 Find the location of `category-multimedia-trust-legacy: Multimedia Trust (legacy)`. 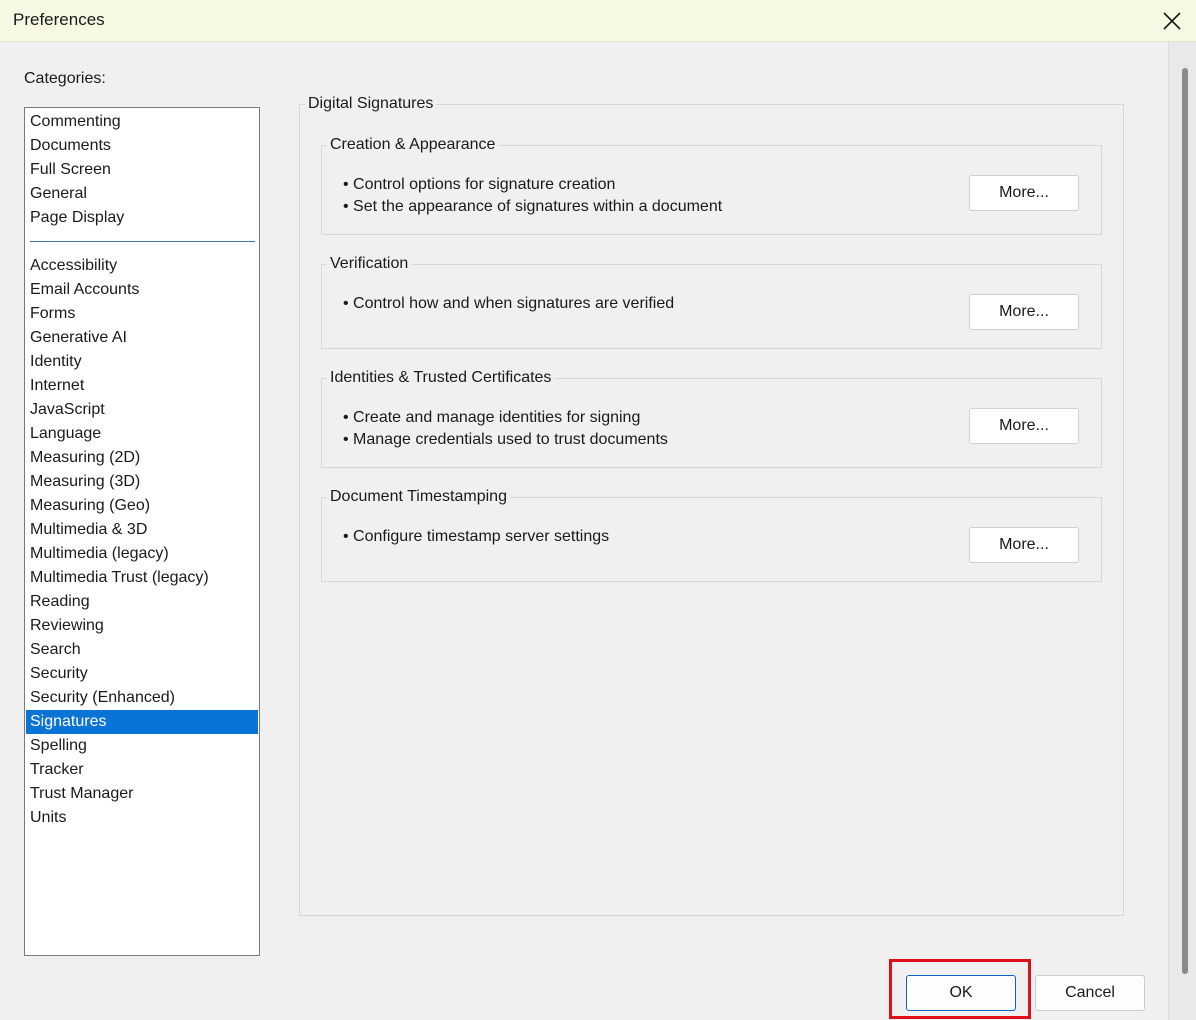

category-multimedia-trust-legacy: Multimedia Trust (legacy) is located at coordinates (142, 578).